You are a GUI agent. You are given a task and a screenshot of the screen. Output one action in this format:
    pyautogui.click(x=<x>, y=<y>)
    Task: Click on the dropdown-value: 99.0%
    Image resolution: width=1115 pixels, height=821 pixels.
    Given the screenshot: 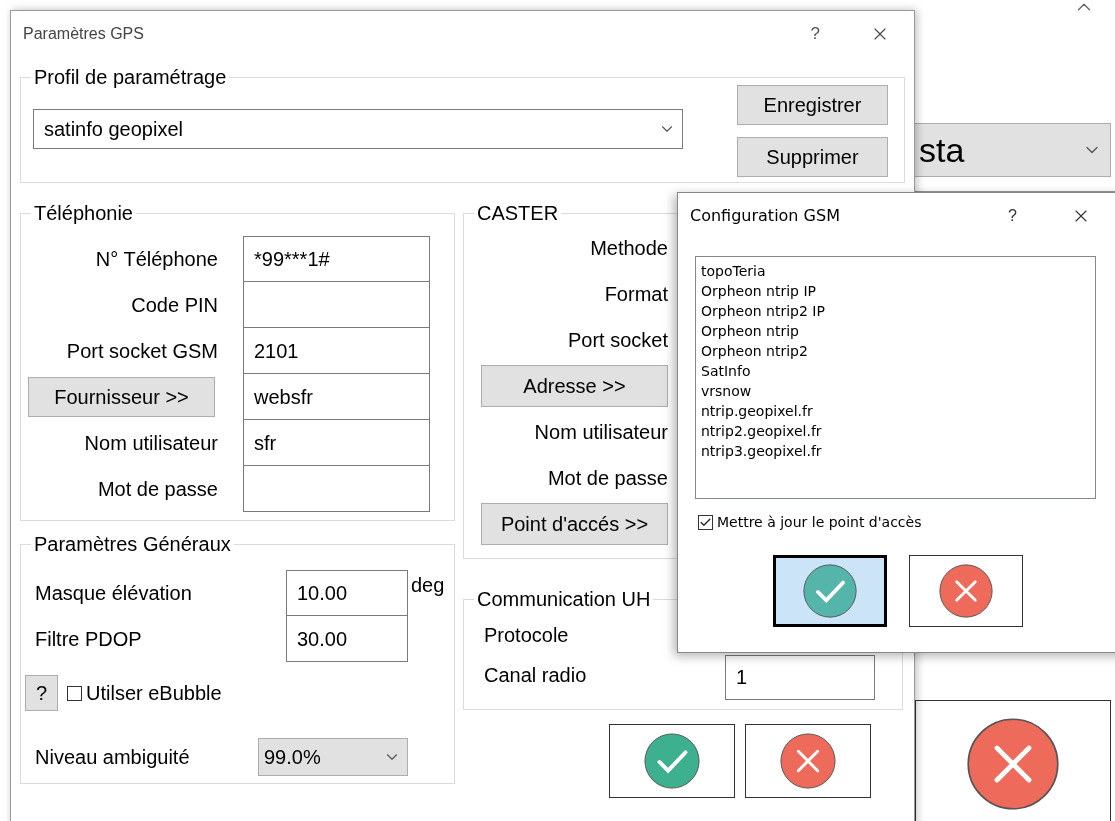 What is the action you would take?
    pyautogui.click(x=292, y=757)
    